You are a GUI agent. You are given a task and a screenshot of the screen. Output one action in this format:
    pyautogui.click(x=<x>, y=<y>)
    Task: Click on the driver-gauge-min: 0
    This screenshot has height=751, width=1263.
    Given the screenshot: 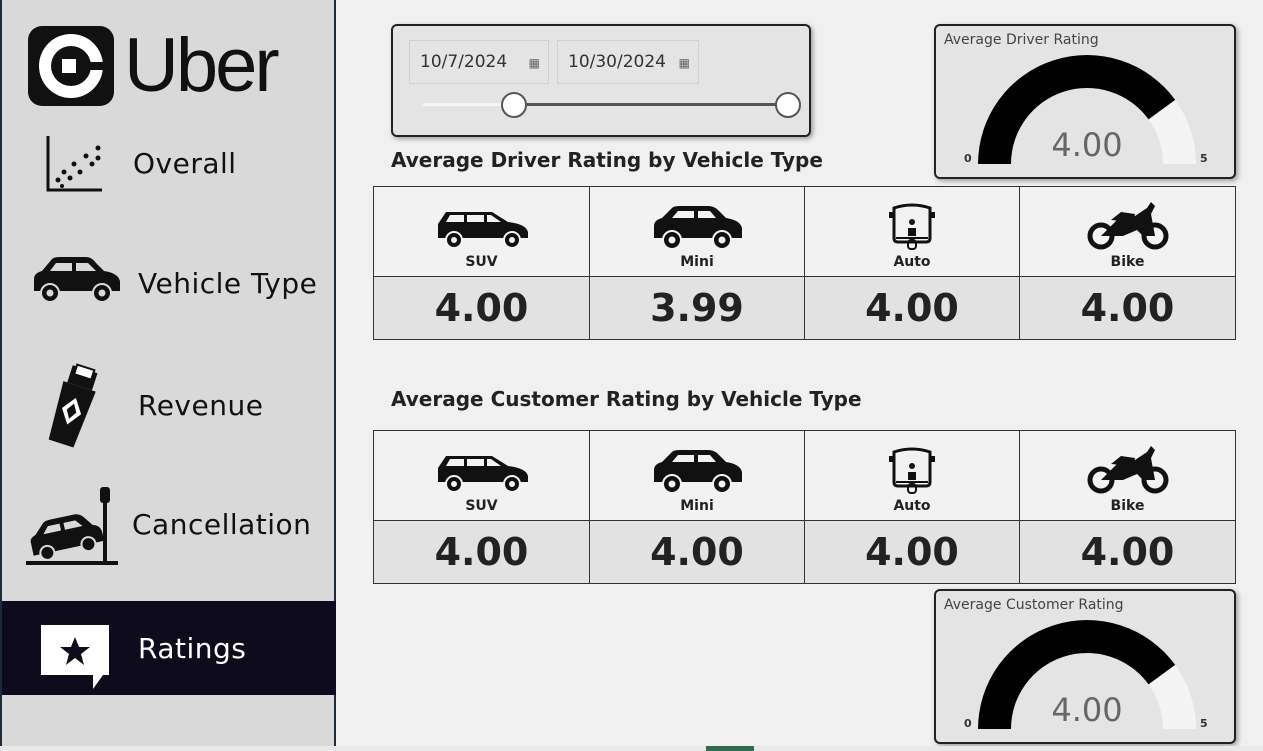 What is the action you would take?
    pyautogui.click(x=968, y=158)
    